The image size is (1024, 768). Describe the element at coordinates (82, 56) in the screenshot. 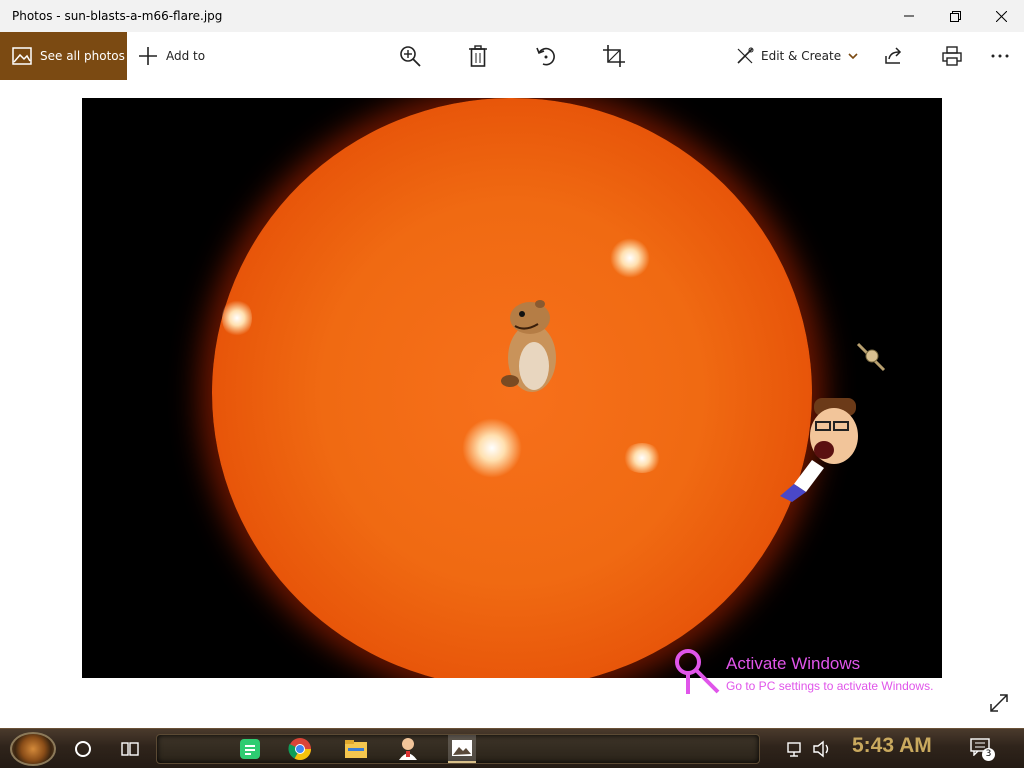

I see `see-all-photos-label: See all photos` at that location.